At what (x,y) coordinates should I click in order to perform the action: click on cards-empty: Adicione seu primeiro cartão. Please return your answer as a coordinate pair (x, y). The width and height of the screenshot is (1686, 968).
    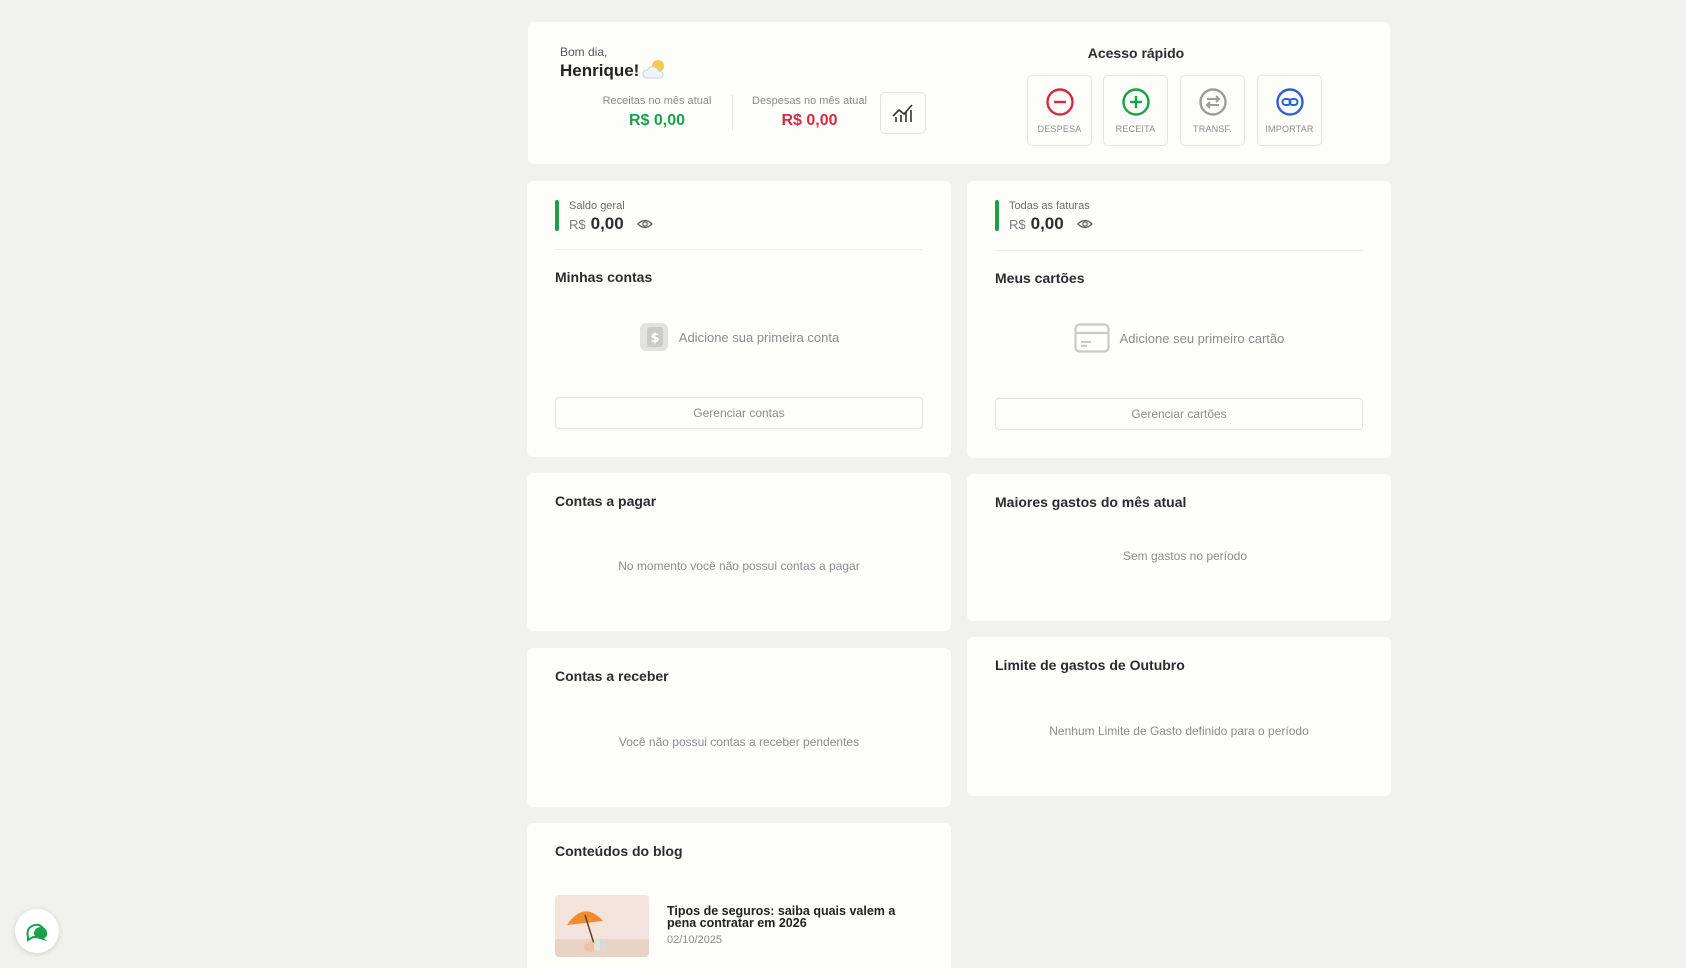
    Looking at the image, I should click on (1179, 338).